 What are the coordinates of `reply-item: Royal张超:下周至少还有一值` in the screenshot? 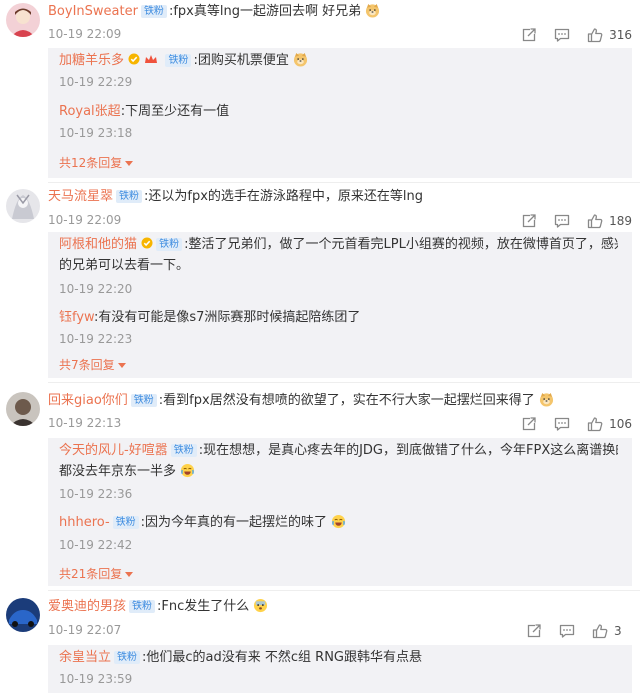 It's located at (338, 112).